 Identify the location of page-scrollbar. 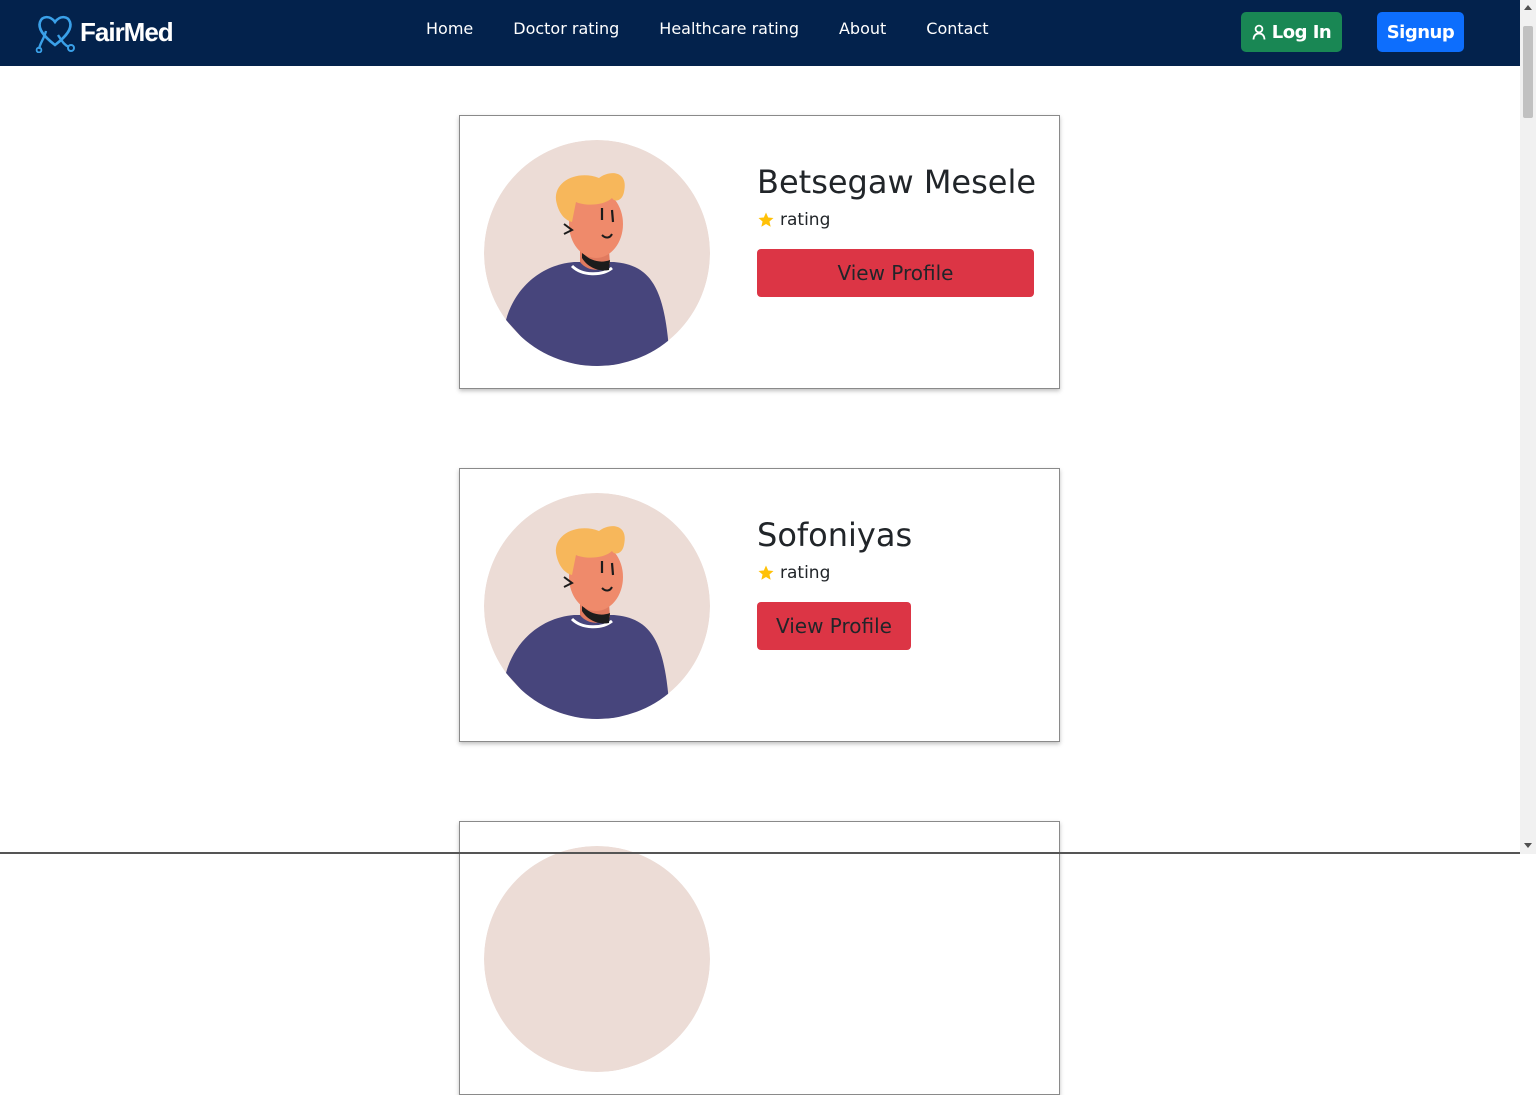
(1528, 427).